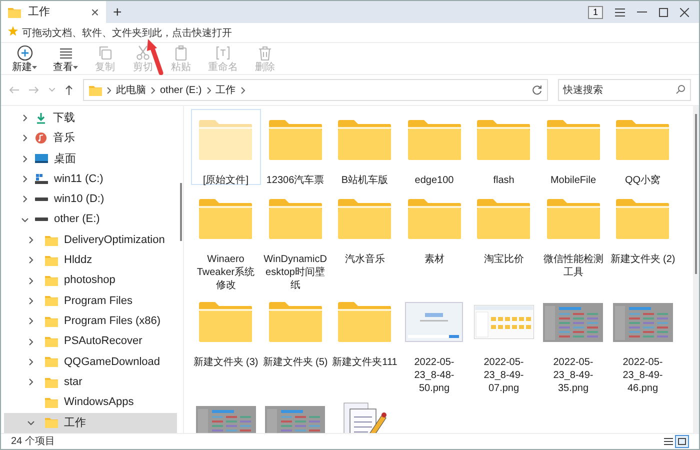  I want to click on tree-item: 音乐, so click(90, 138).